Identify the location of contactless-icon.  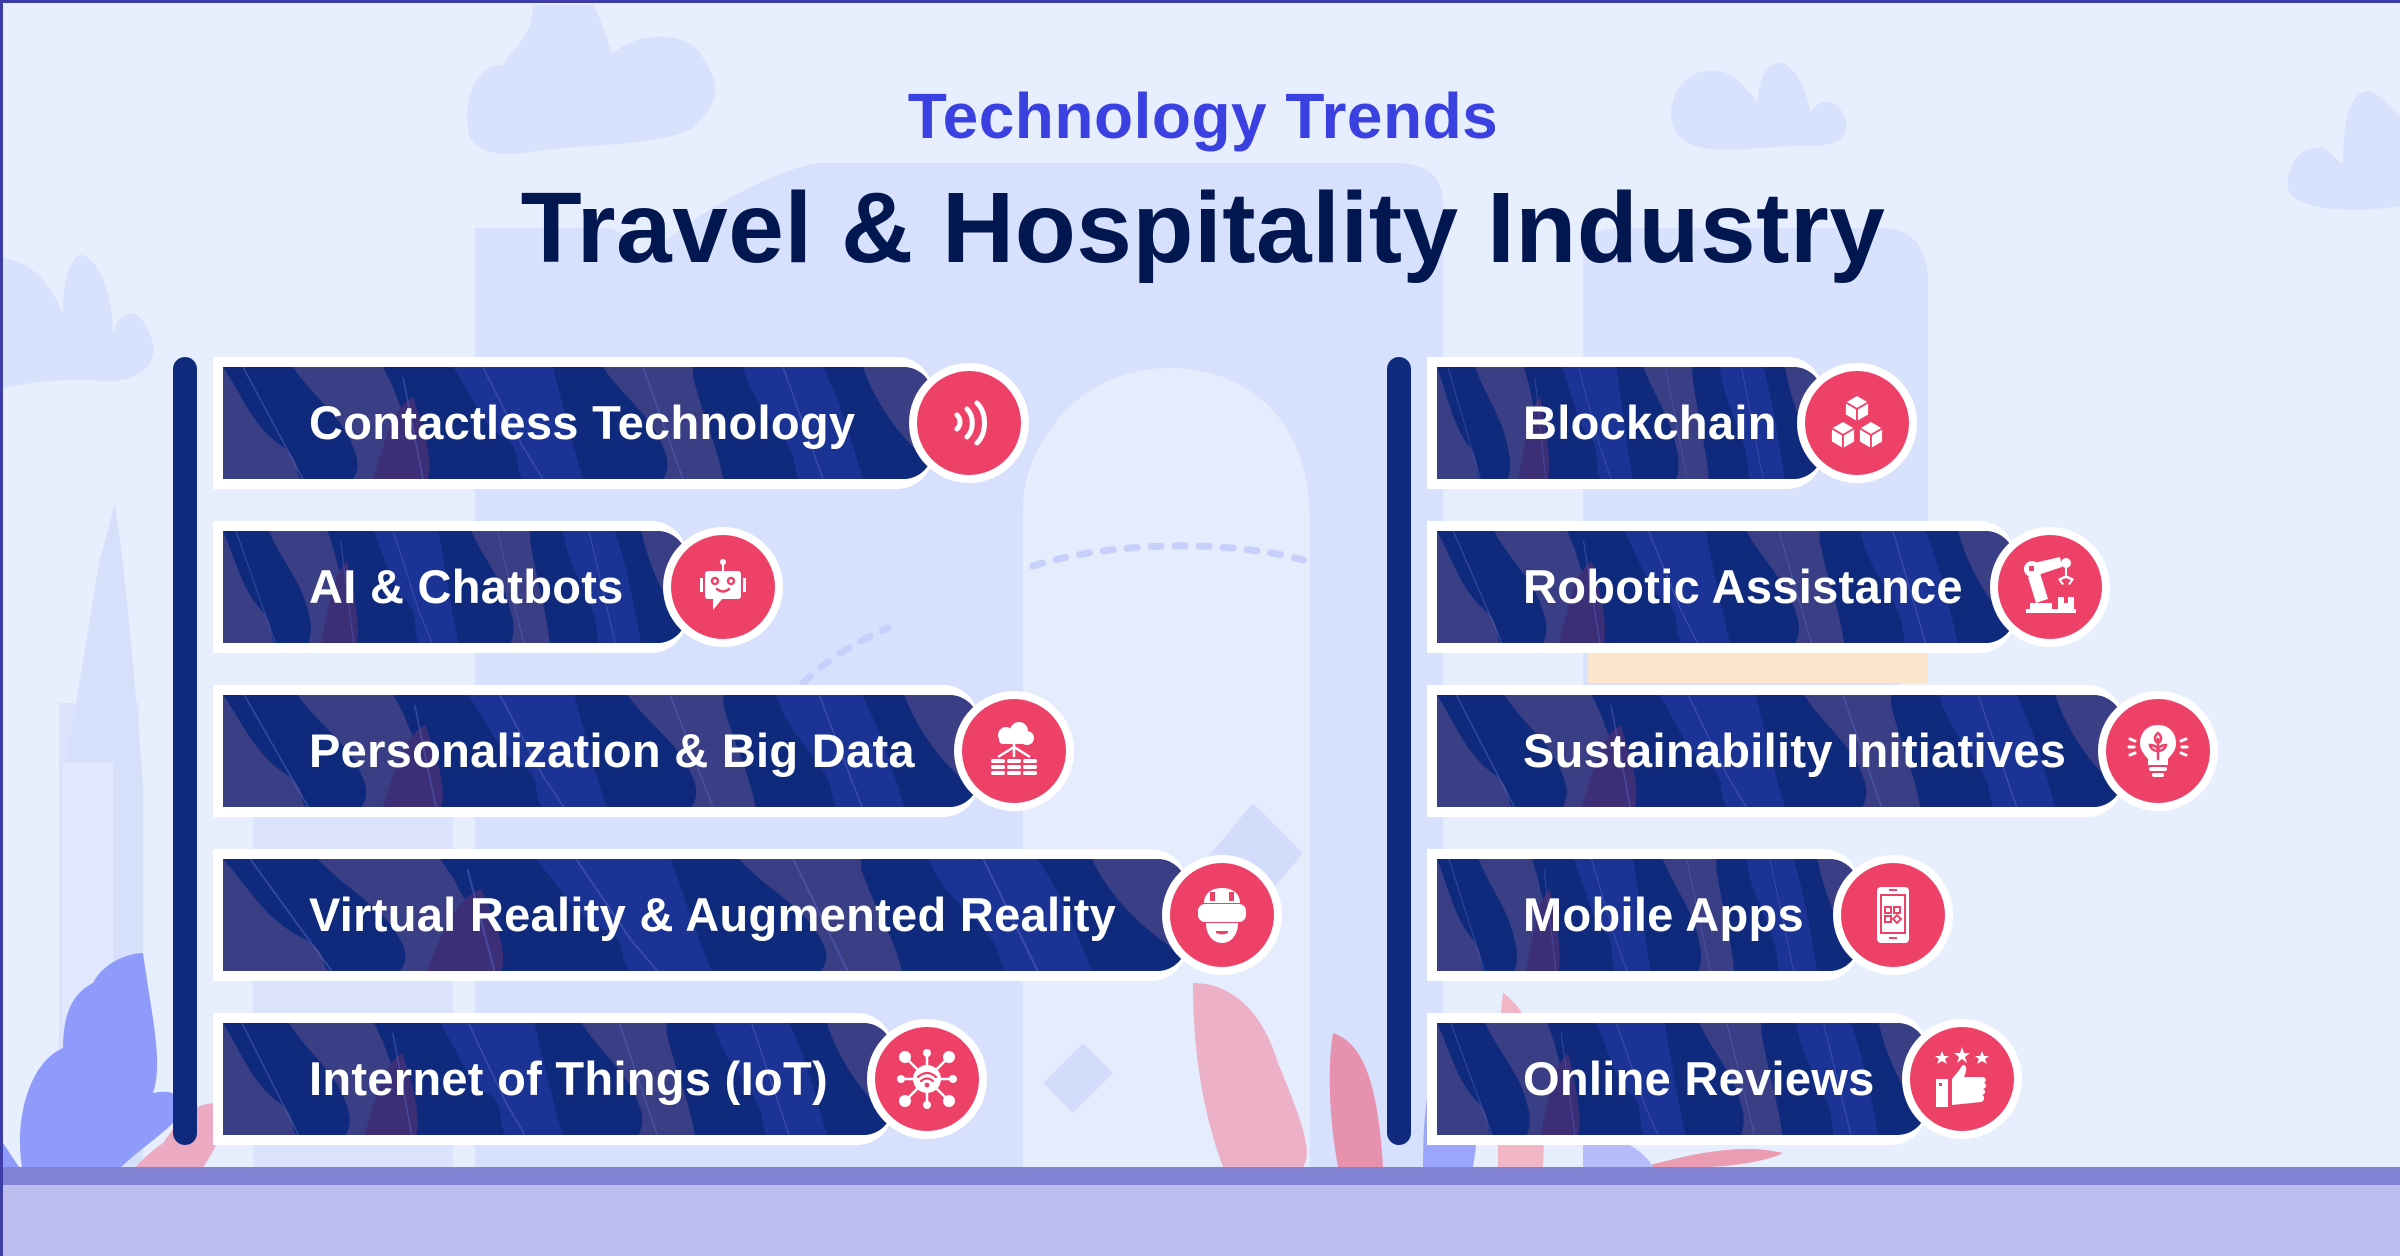
(970, 423).